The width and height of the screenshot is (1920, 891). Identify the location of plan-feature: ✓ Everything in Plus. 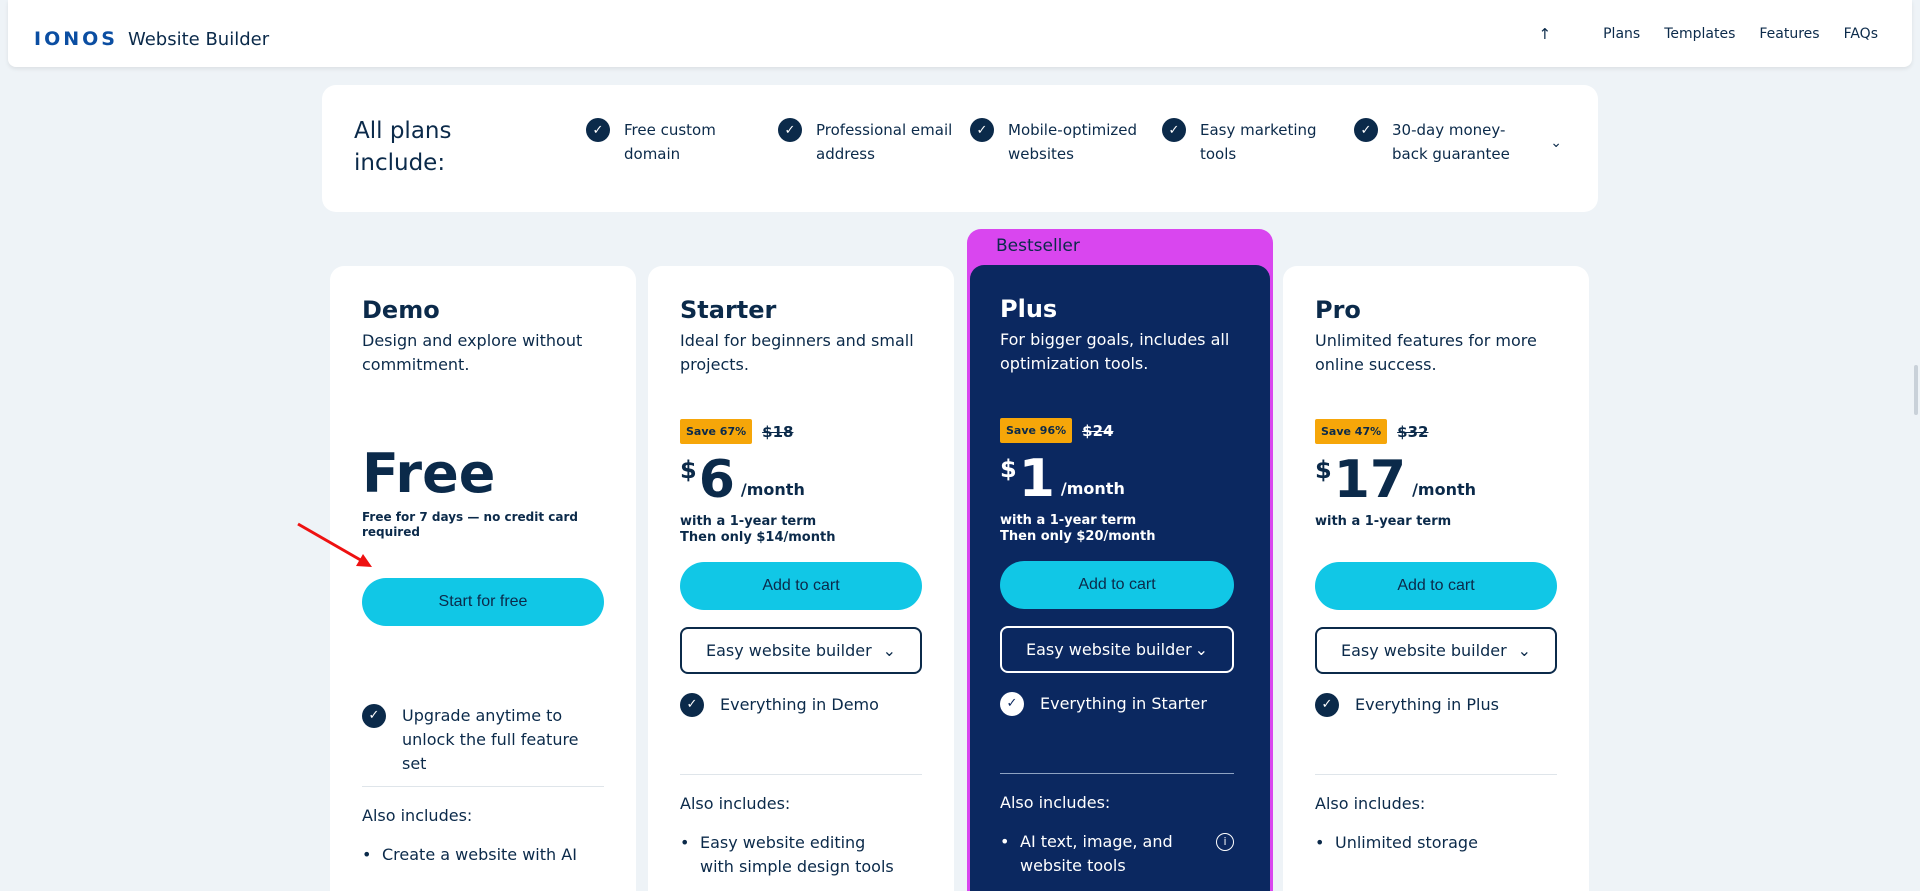
(1407, 705).